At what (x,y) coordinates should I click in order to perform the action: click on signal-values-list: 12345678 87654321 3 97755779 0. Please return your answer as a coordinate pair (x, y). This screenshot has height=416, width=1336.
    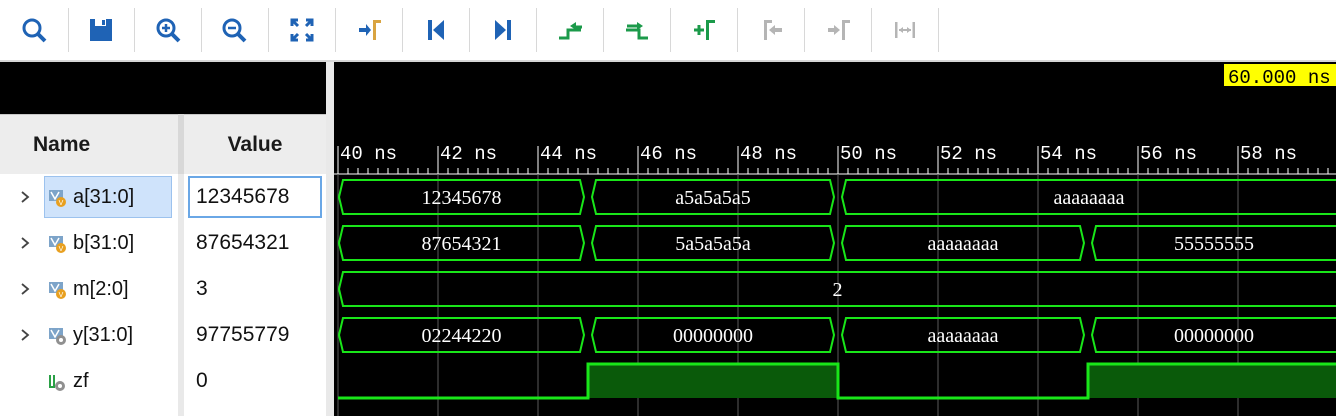
    Looking at the image, I should click on (255, 295).